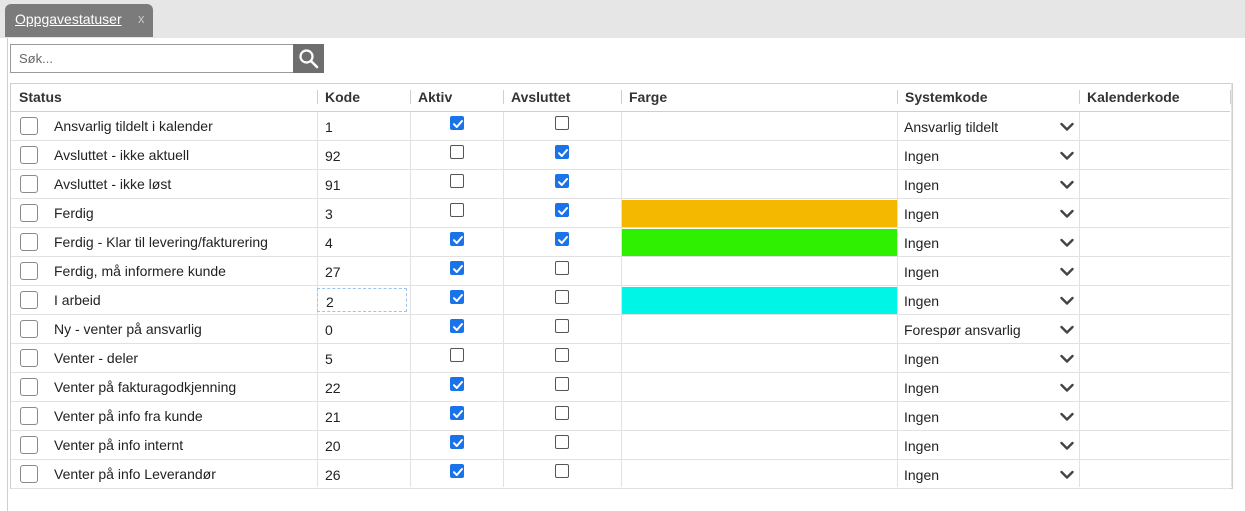 This screenshot has width=1245, height=511. Describe the element at coordinates (620, 474) in the screenshot. I see `table-row: Venter på info Leverandør 26 Ingen` at that location.